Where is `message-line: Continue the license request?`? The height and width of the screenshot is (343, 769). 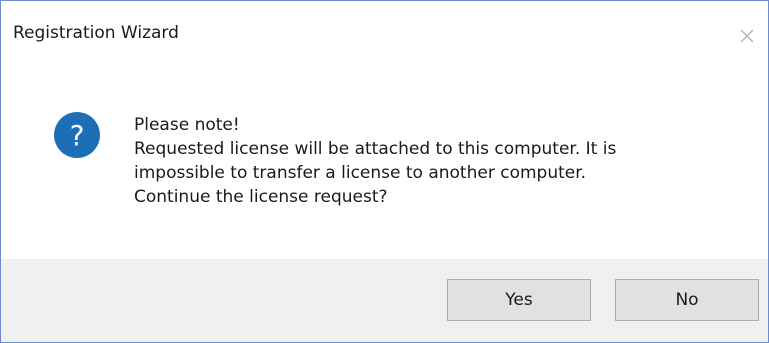 message-line: Continue the license request? is located at coordinates (261, 197).